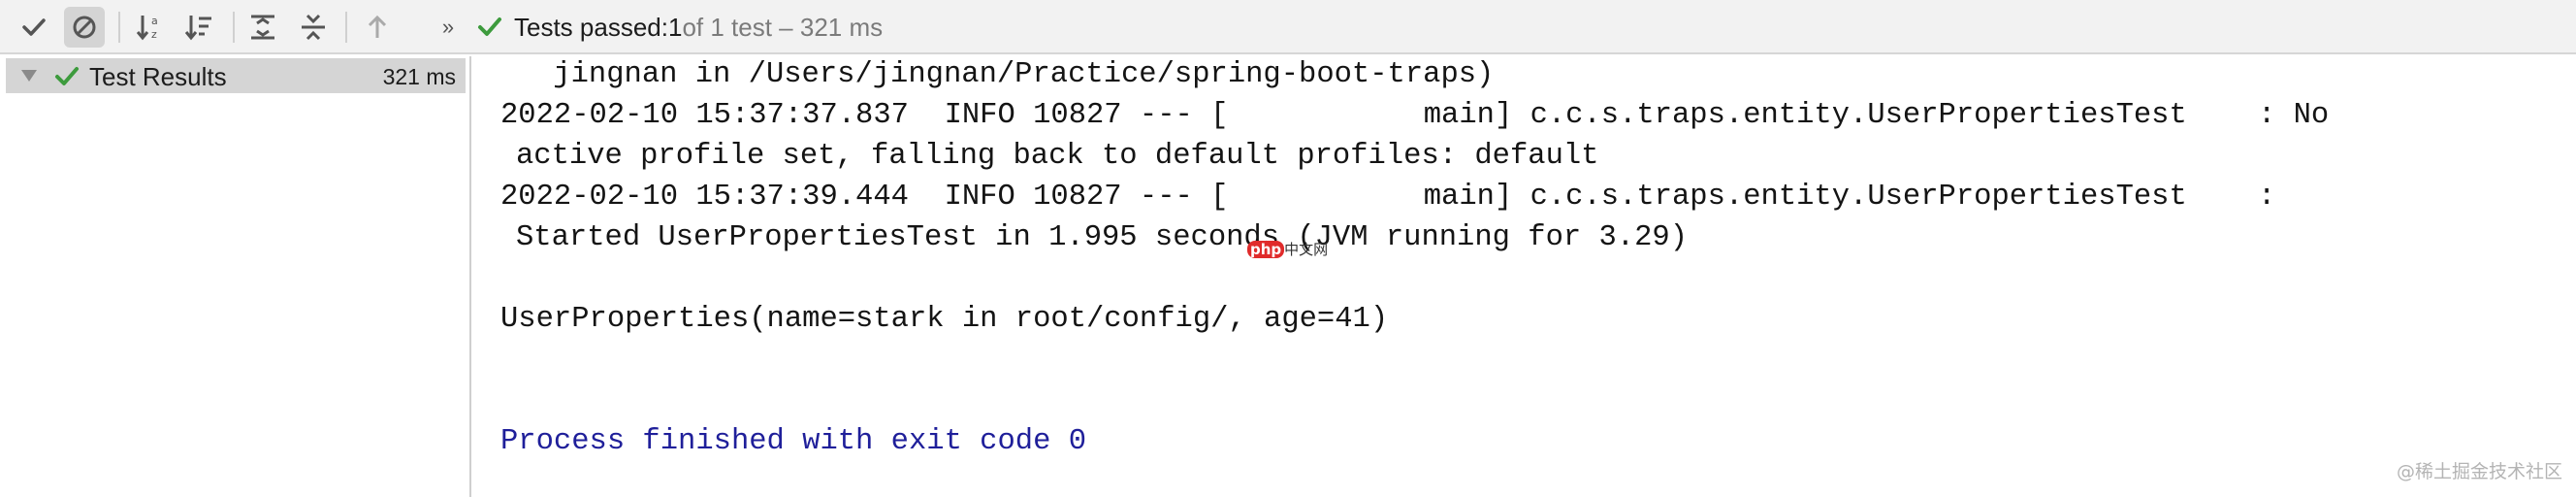  I want to click on watermark-juejin: @稀土掘金技术社区, so click(2479, 471).